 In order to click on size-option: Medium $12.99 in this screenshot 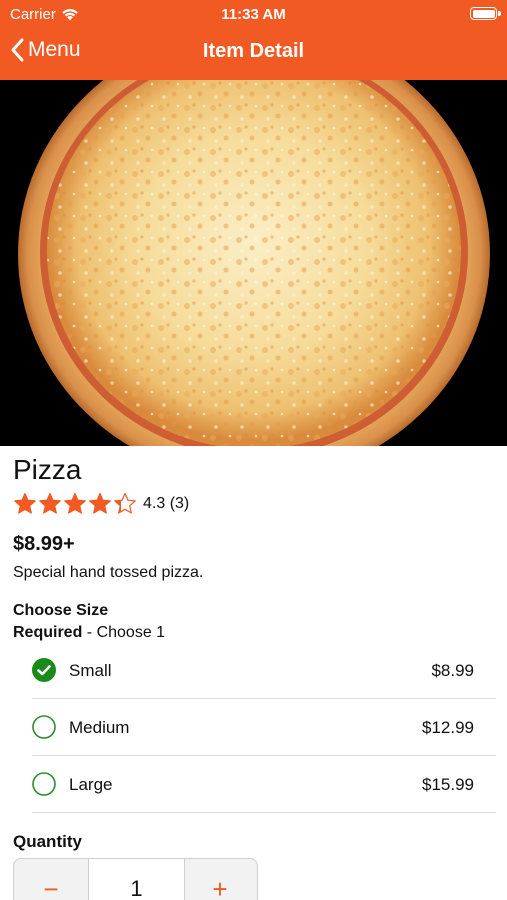, I will do `click(264, 727)`.